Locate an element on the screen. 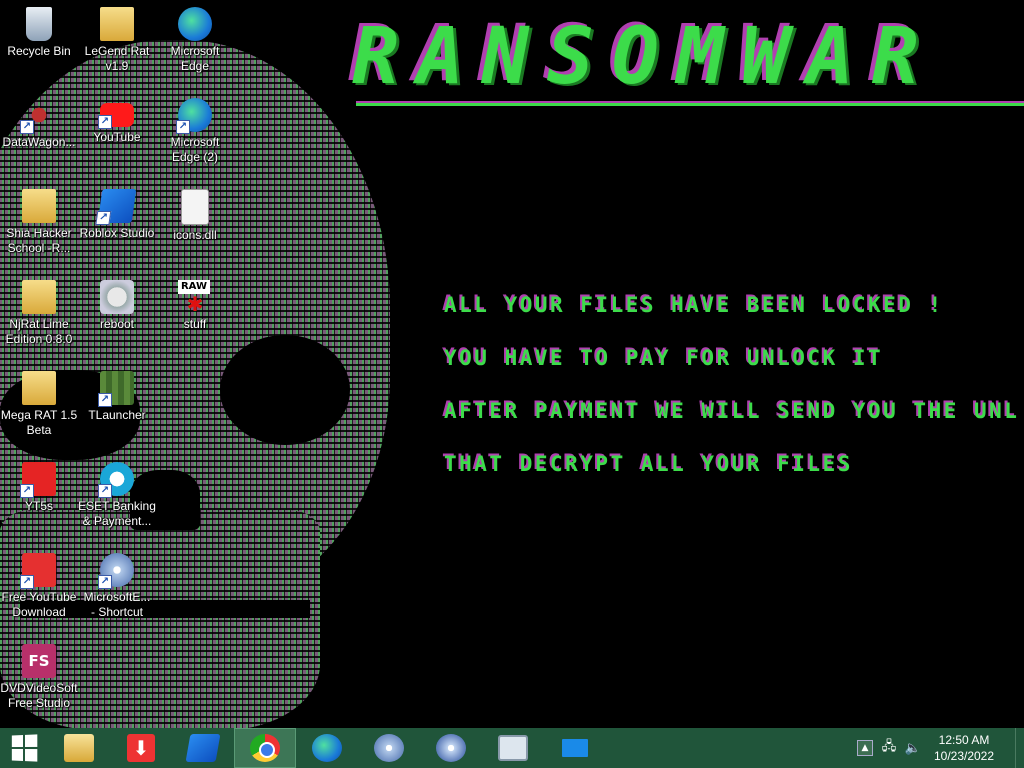 This screenshot has width=1024, height=768. desktop-icon-recycle-bin: Recycle Bin is located at coordinates (39, 46).